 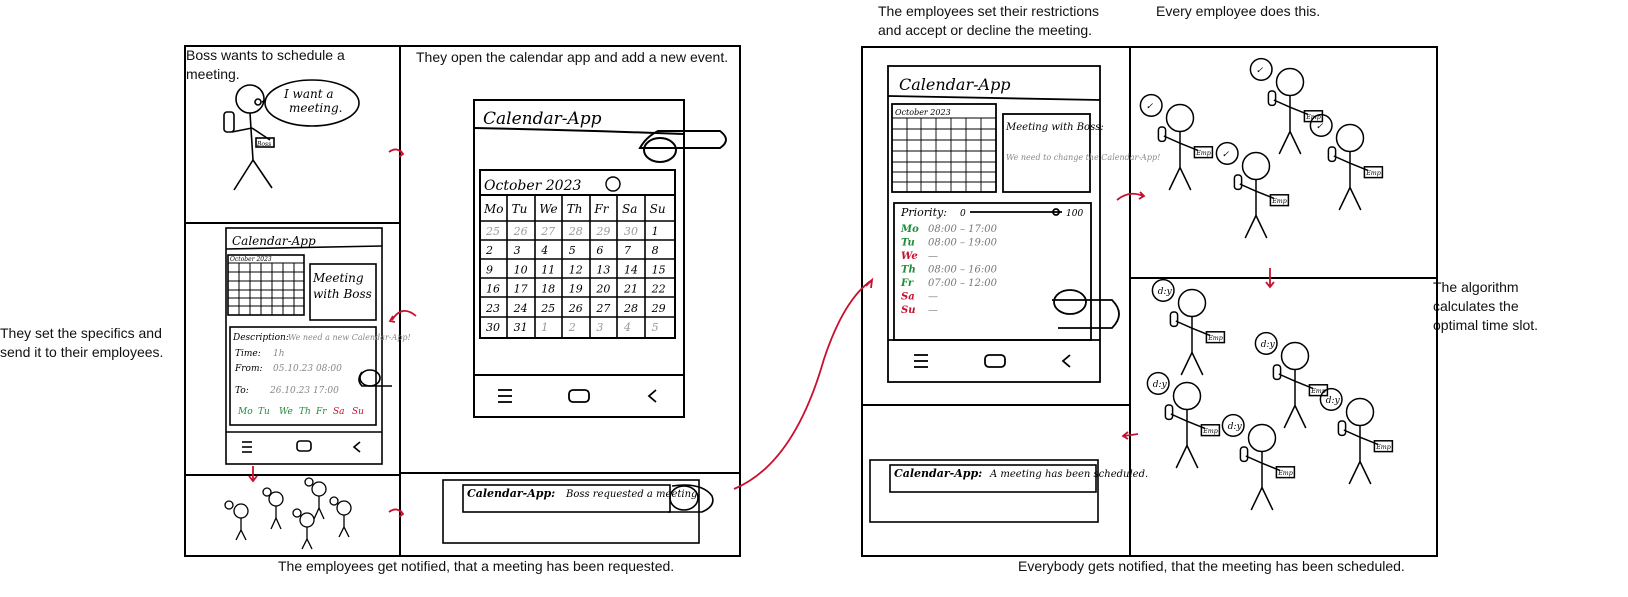 What do you see at coordinates (521, 269) in the screenshot?
I see `calendar-day: 10` at bounding box center [521, 269].